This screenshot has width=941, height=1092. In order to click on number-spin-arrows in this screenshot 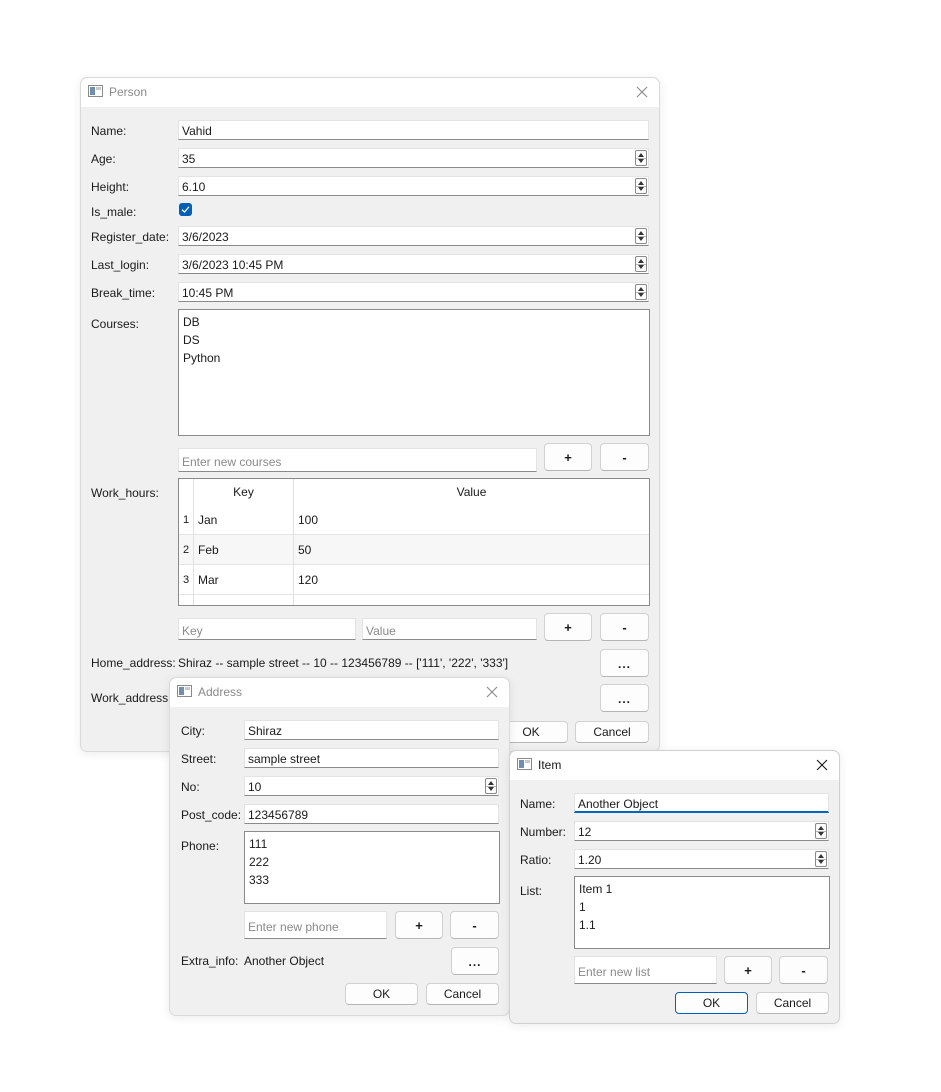, I will do `click(821, 831)`.